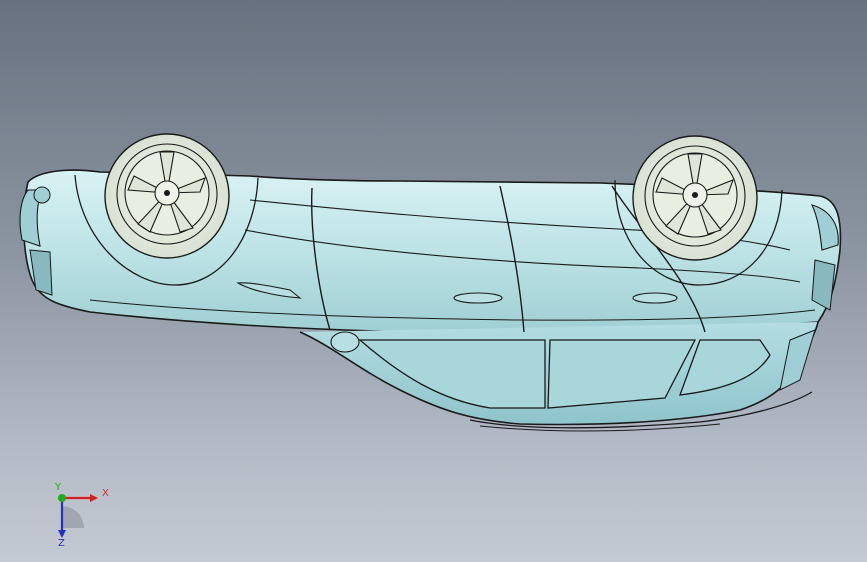  I want to click on x-axis-label: X, so click(105, 493).